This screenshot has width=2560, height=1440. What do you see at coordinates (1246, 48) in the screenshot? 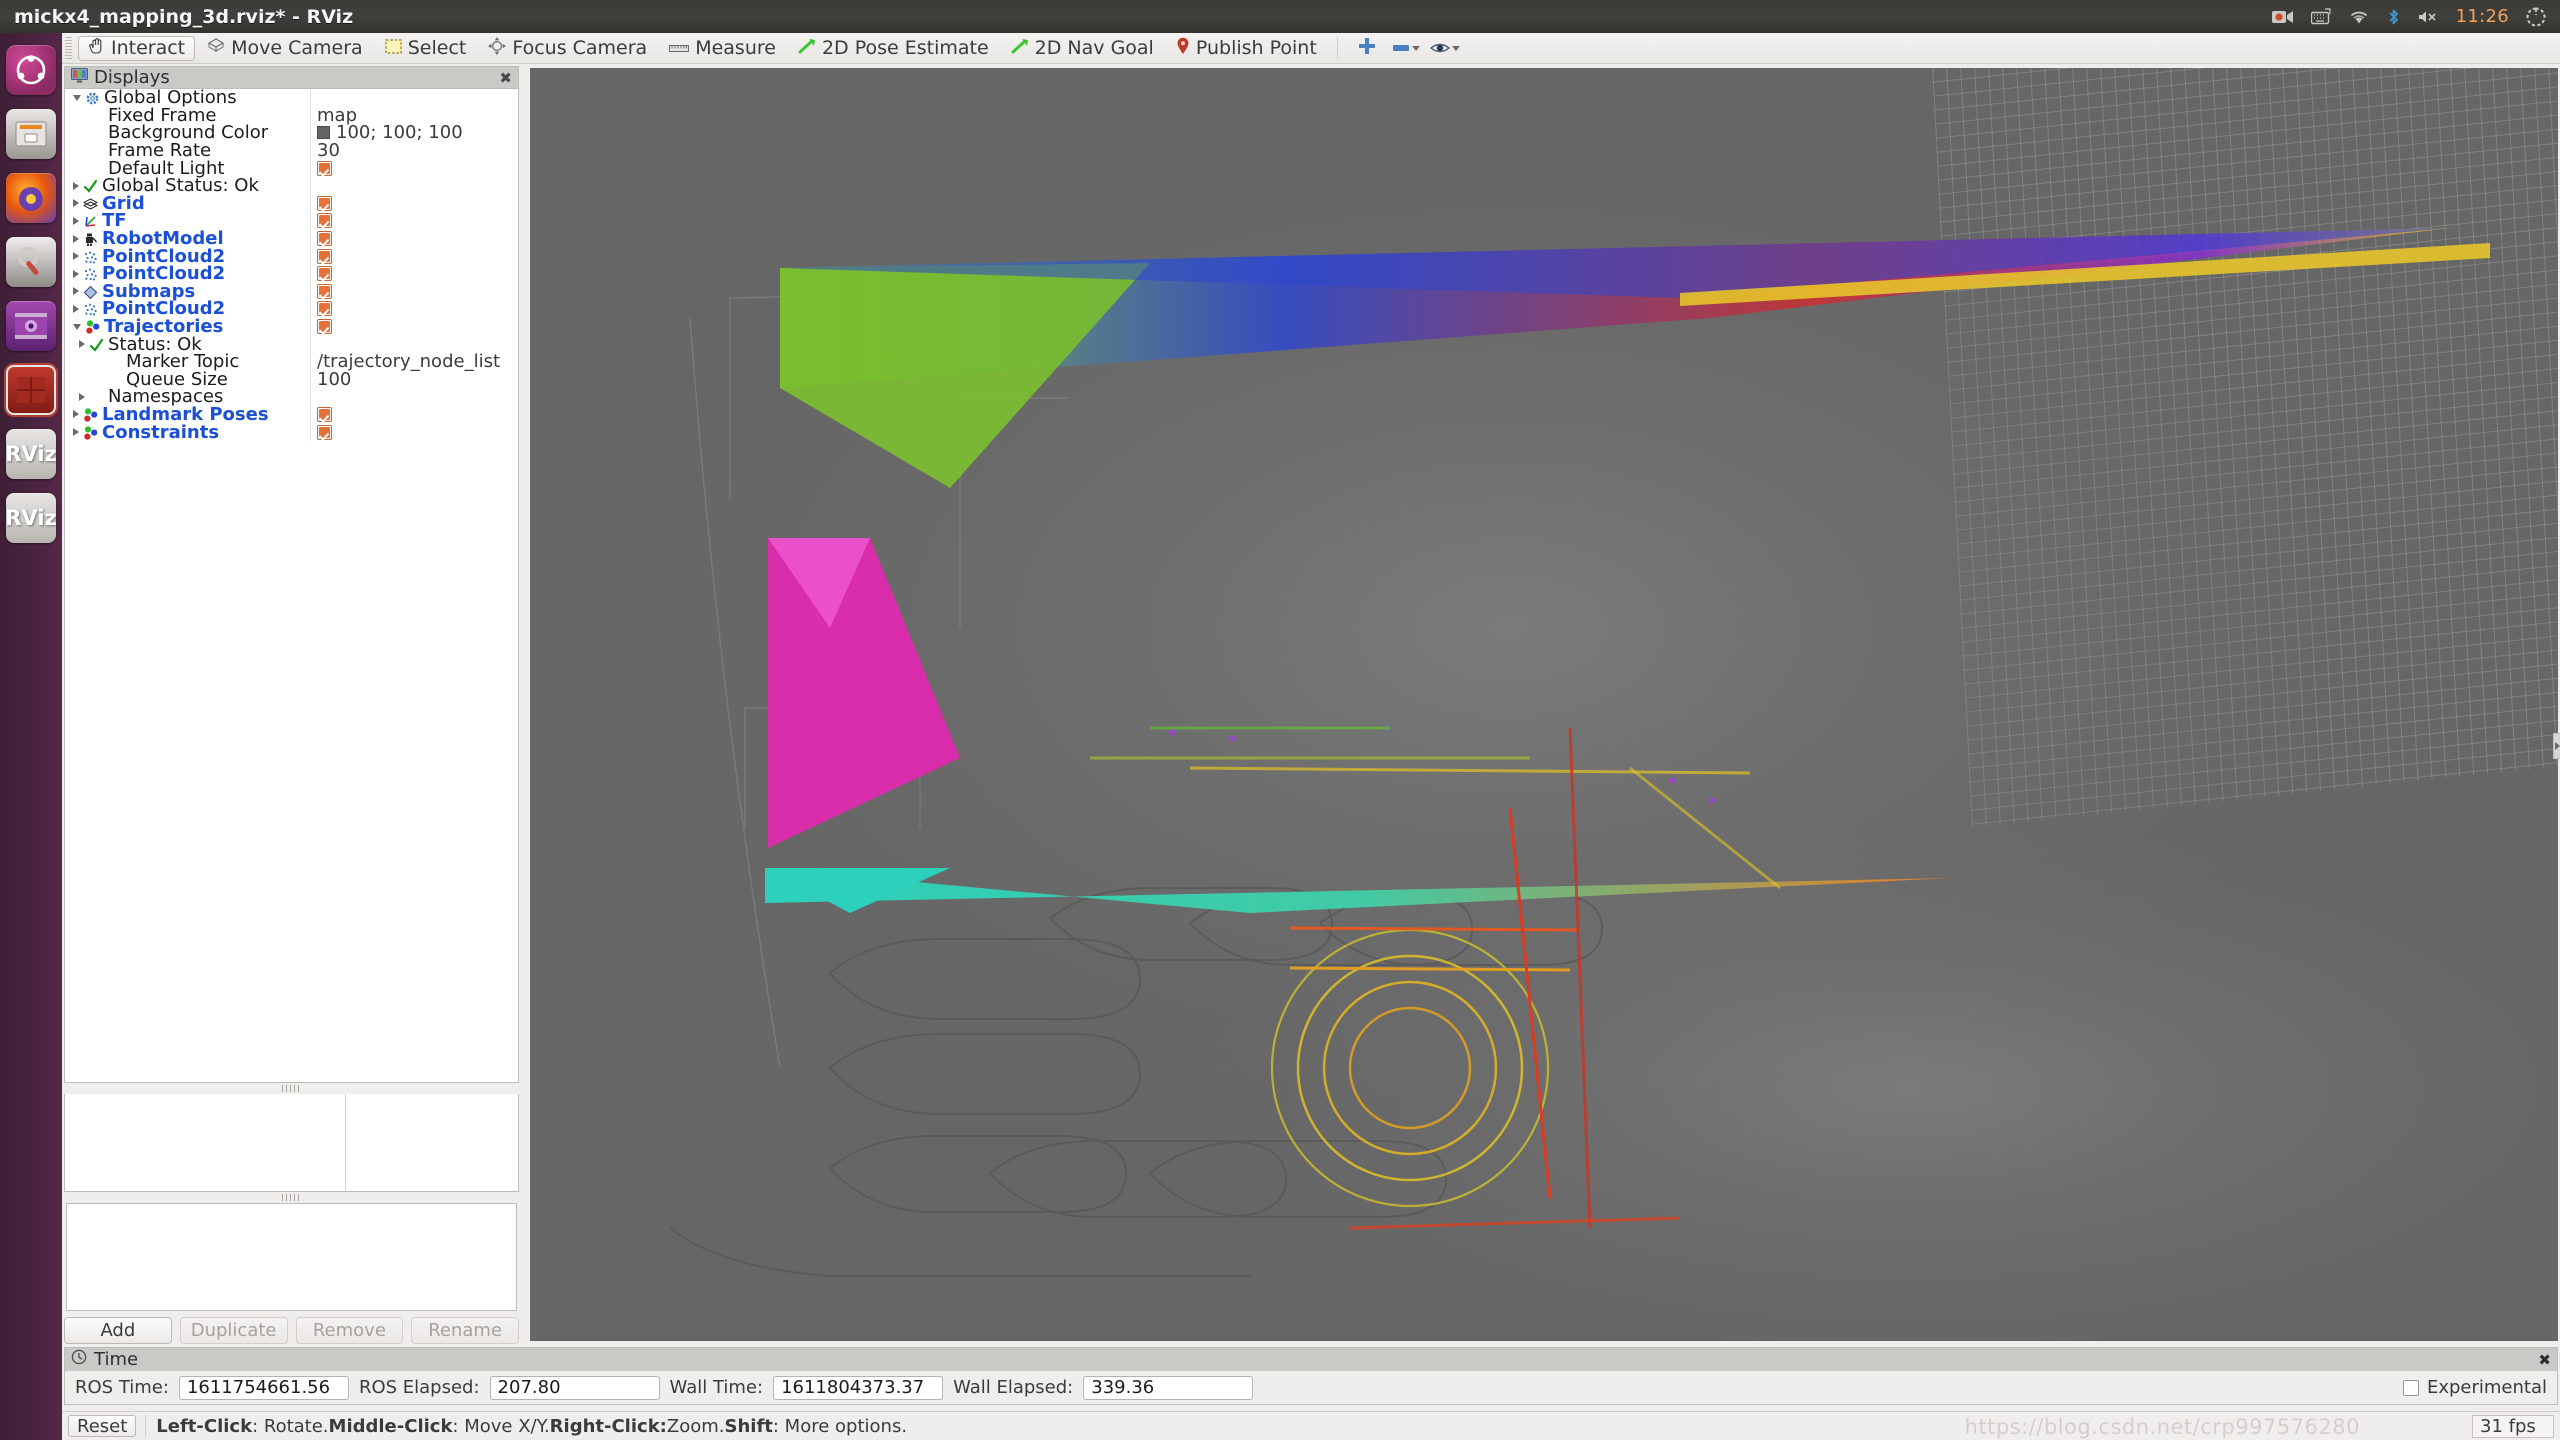
I see `tool-publish-point: Publish Point` at bounding box center [1246, 48].